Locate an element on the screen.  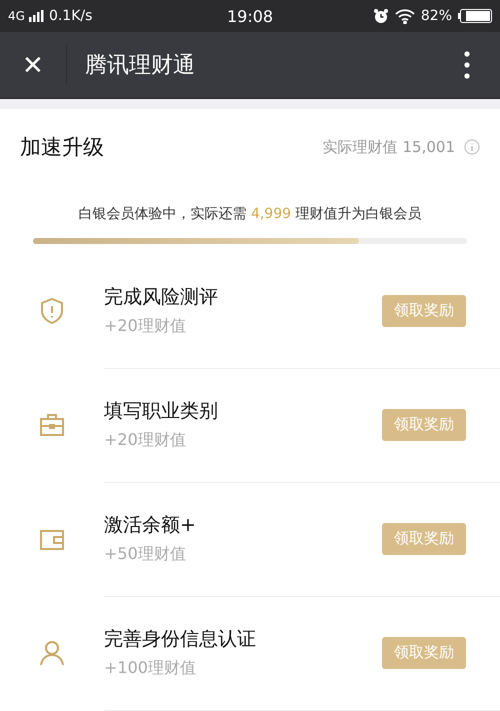
alarm-icon is located at coordinates (380, 16).